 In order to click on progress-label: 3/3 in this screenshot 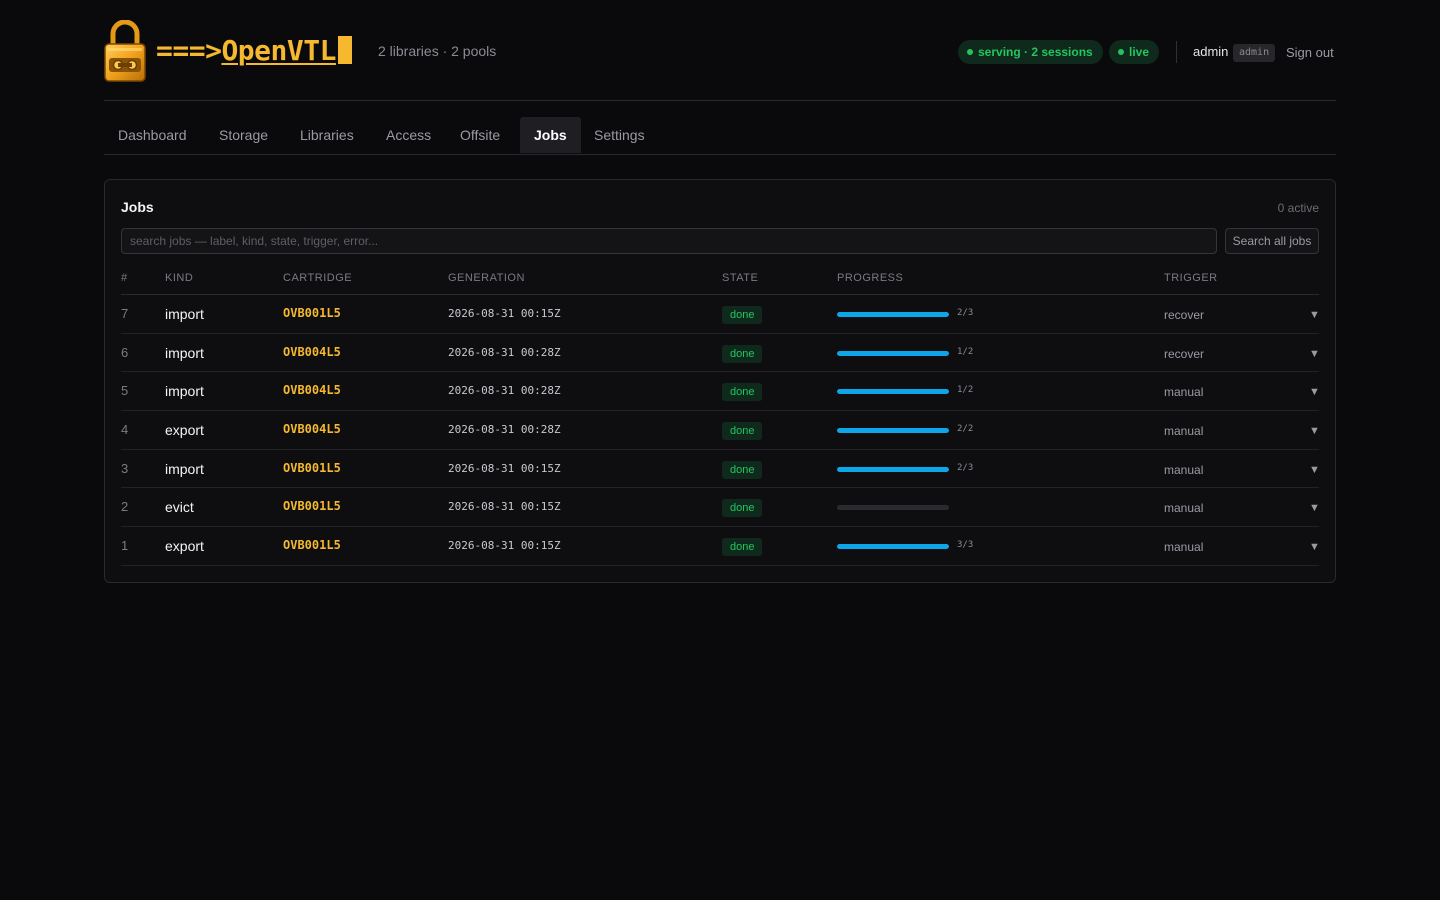, I will do `click(965, 545)`.